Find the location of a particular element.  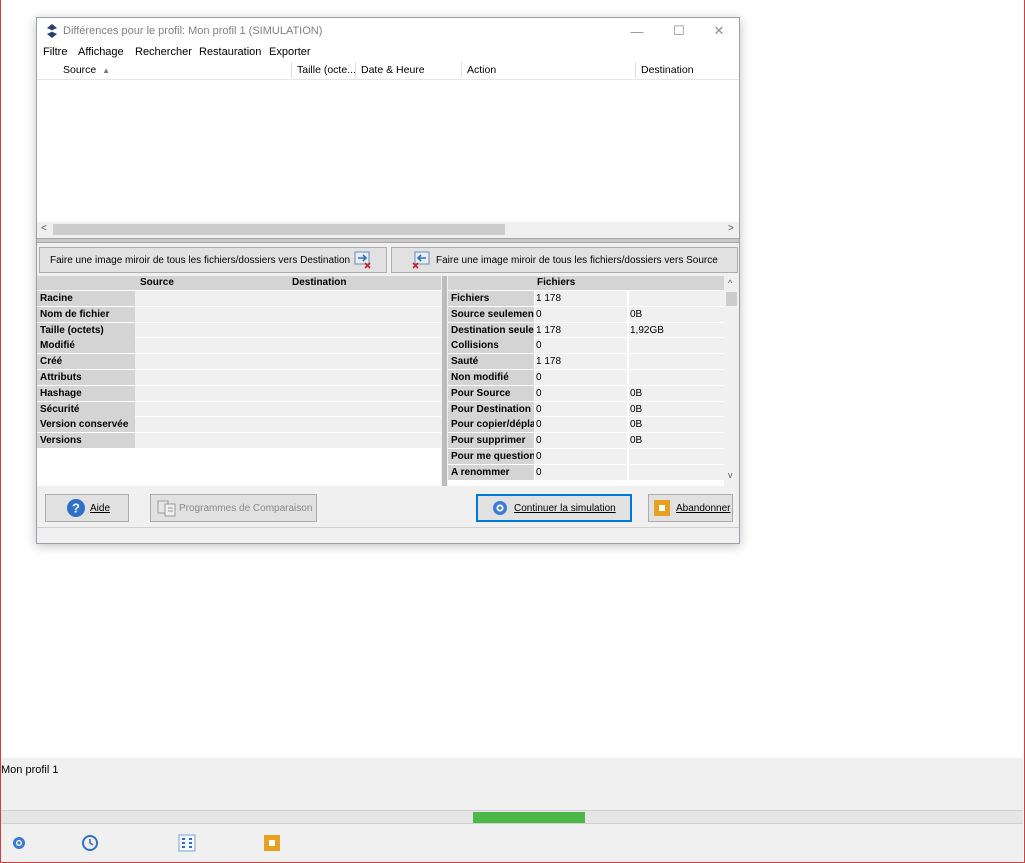

properties-header: Source Destination is located at coordinates (239, 283).